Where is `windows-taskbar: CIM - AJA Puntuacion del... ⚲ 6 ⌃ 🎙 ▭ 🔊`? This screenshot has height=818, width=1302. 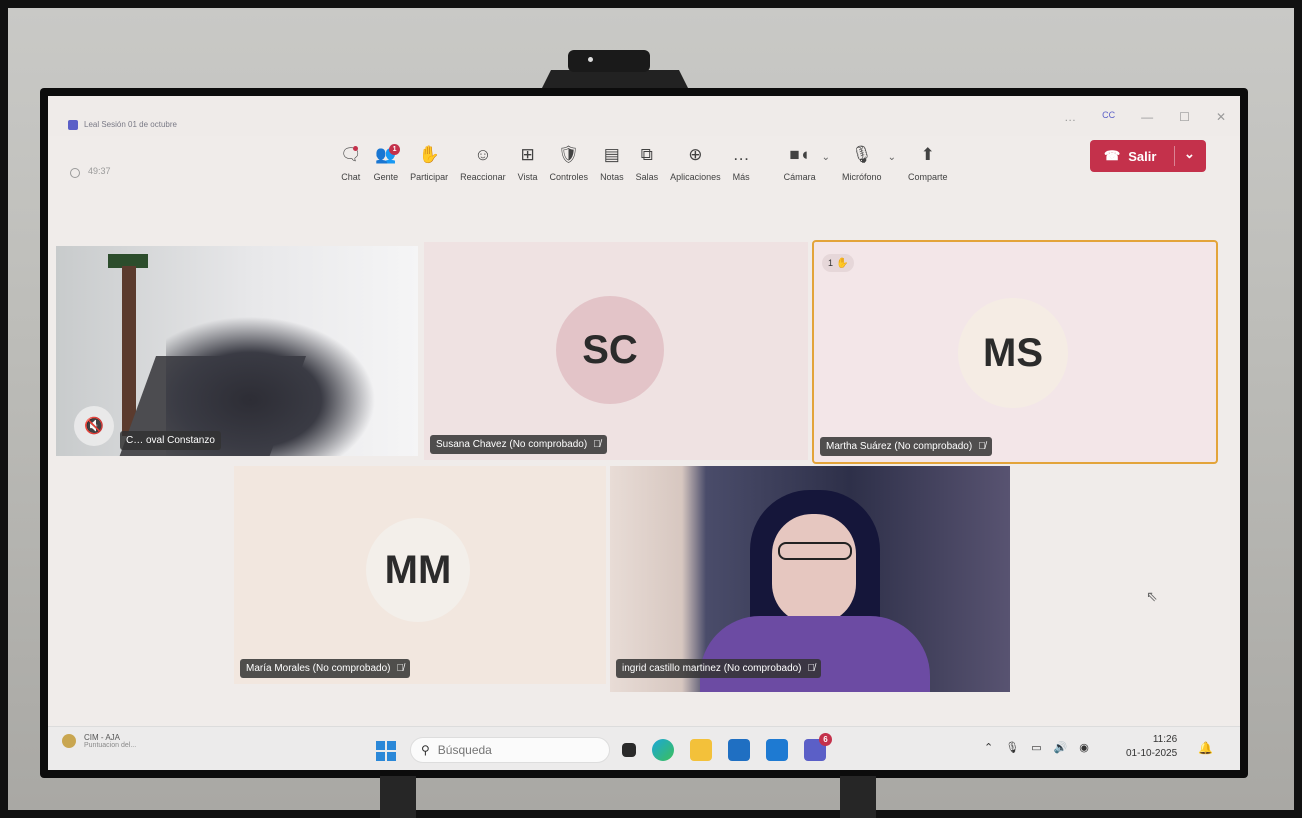 windows-taskbar: CIM - AJA Puntuacion del... ⚲ 6 ⌃ 🎙 ▭ 🔊 is located at coordinates (644, 748).